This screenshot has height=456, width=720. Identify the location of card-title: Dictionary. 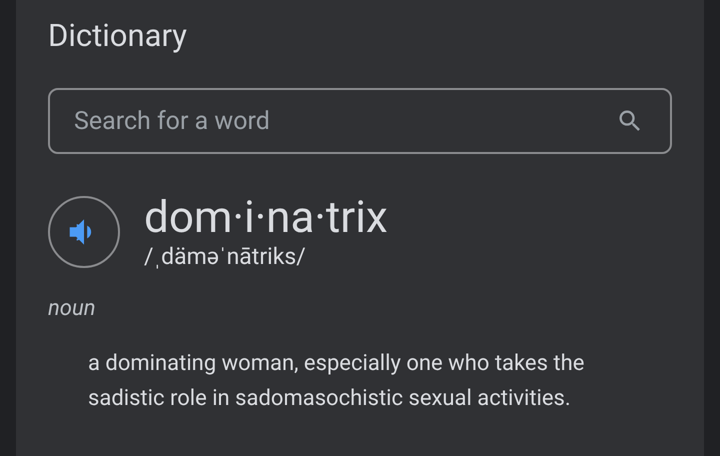
(118, 36).